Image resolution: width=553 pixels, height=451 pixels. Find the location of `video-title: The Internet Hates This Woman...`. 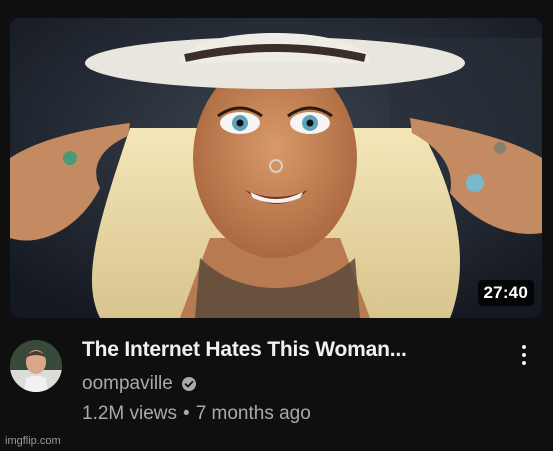

video-title: The Internet Hates This Woman... is located at coordinates (292, 350).